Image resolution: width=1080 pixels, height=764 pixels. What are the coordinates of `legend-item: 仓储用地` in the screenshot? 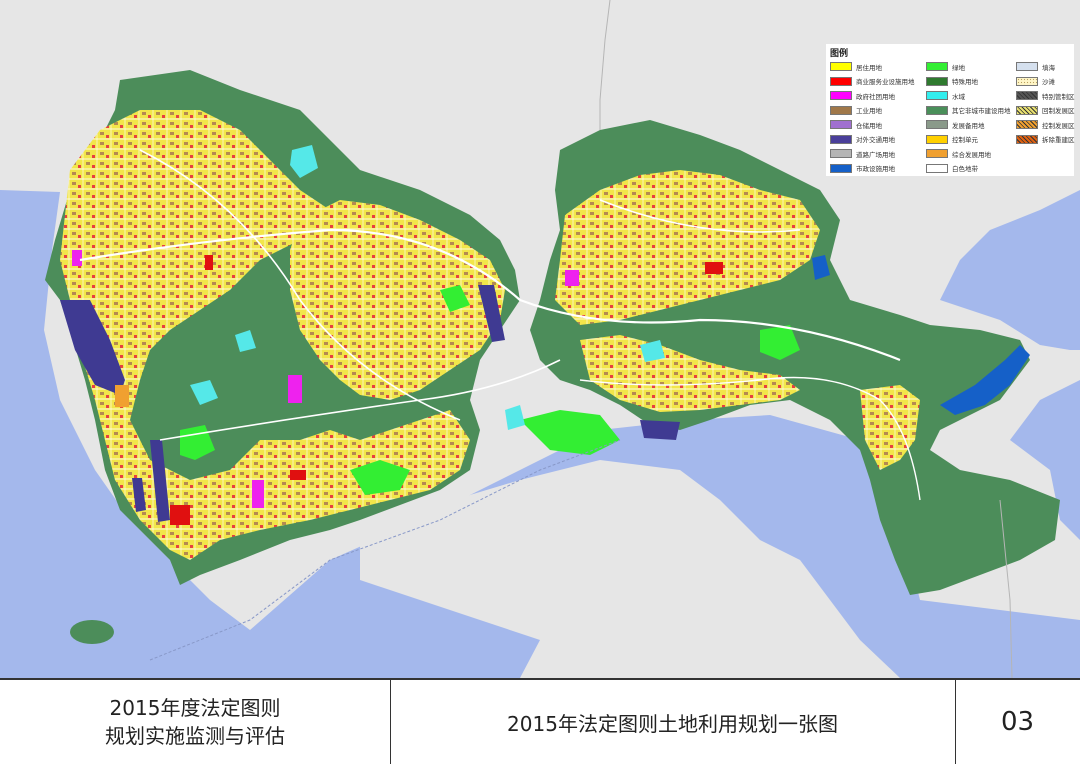 It's located at (856, 124).